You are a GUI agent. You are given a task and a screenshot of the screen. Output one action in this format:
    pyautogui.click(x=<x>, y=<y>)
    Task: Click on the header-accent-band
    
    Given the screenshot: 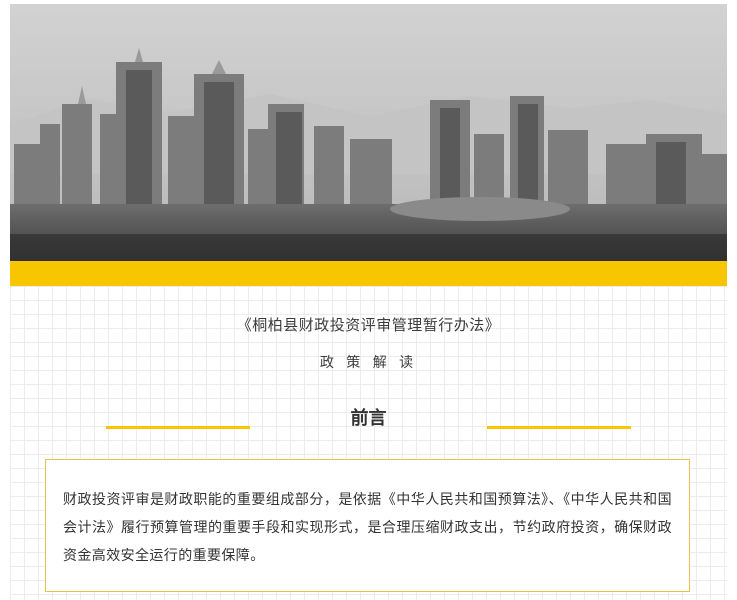 What is the action you would take?
    pyautogui.click(x=368, y=273)
    